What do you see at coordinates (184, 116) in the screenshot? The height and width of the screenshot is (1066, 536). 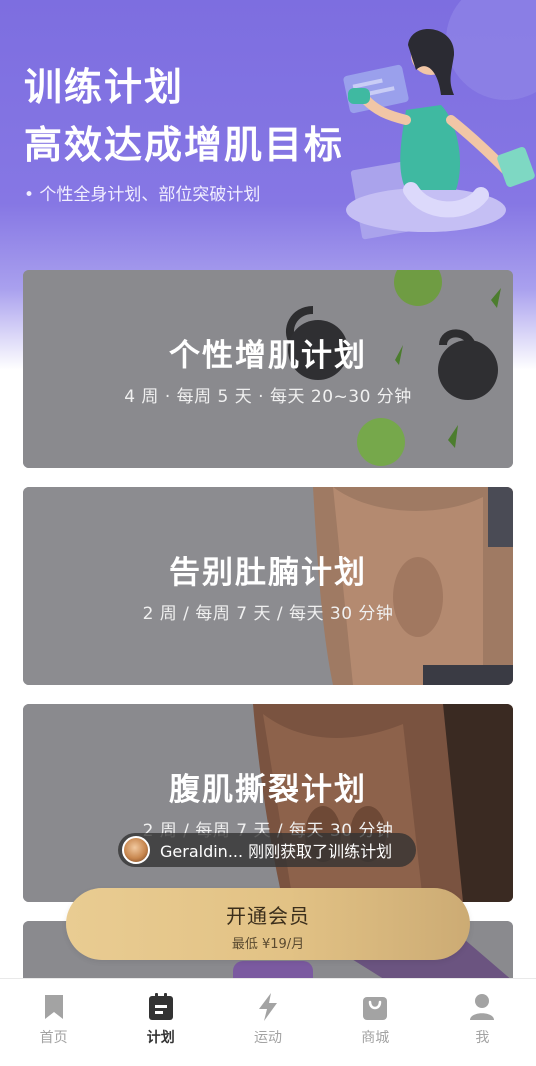 I see `hero-title: 训练计划 高效达成增肌目标` at bounding box center [184, 116].